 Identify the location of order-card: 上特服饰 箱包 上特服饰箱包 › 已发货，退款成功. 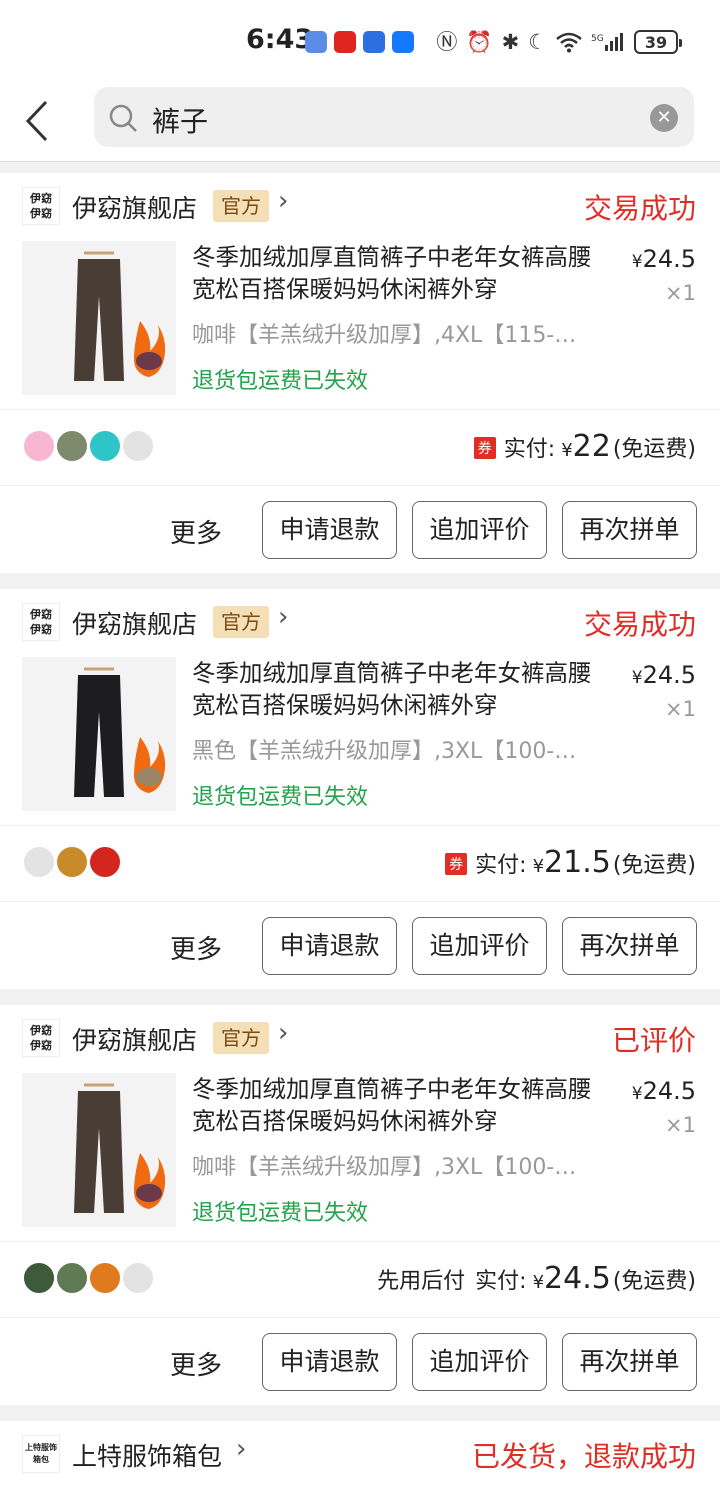
(360, 1453).